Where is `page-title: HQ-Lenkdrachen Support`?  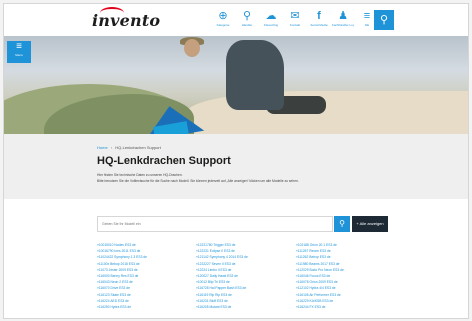 page-title: HQ-Lenkdrachen Support is located at coordinates (164, 161).